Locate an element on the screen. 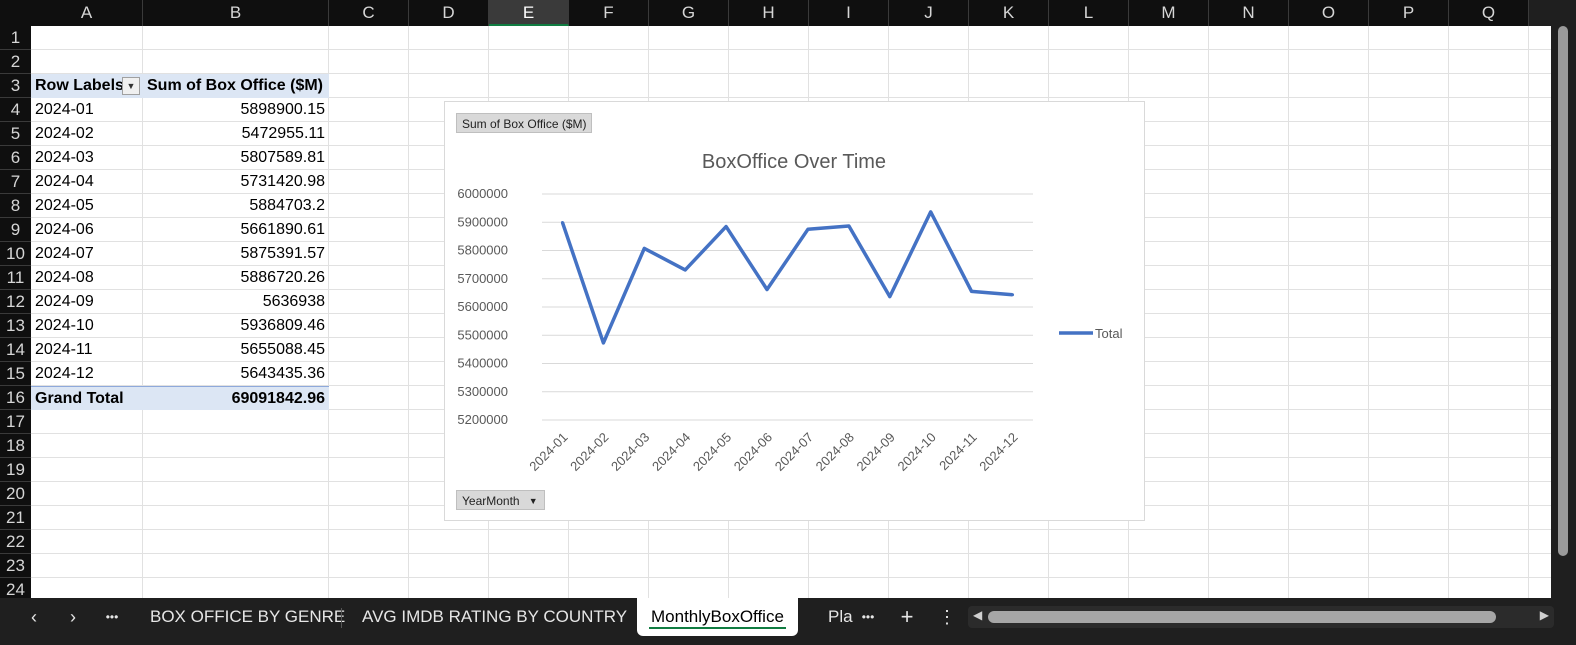 The height and width of the screenshot is (645, 1576). row-header-7: 7 is located at coordinates (15, 182).